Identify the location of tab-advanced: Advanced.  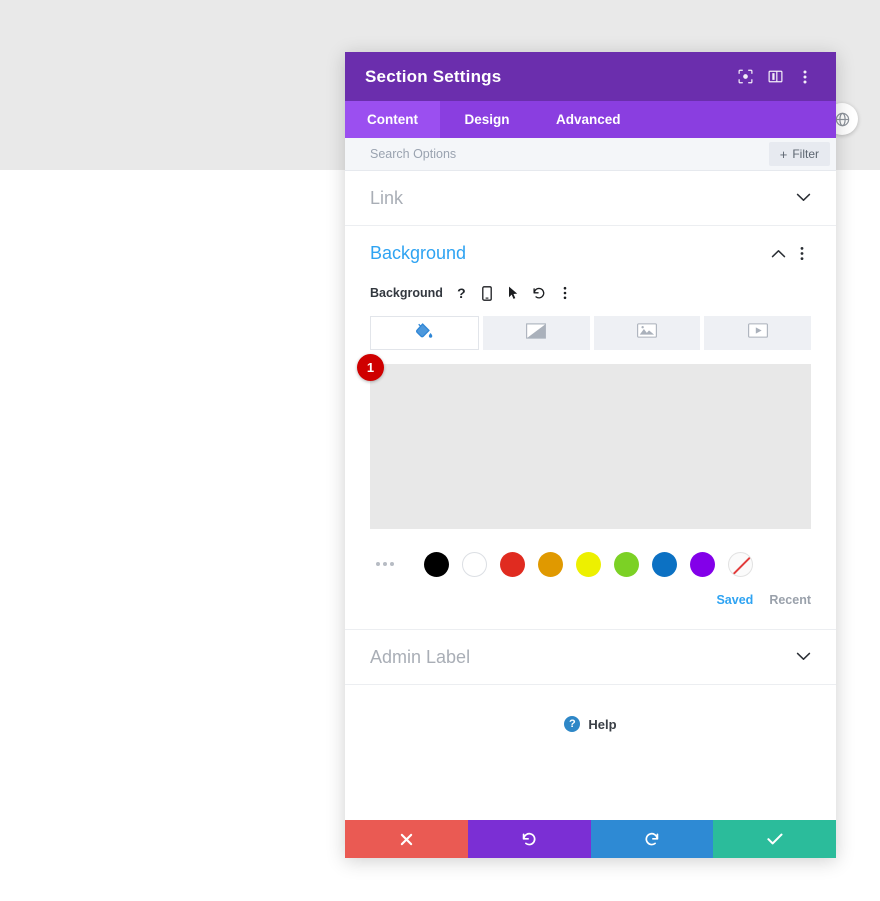
(588, 119).